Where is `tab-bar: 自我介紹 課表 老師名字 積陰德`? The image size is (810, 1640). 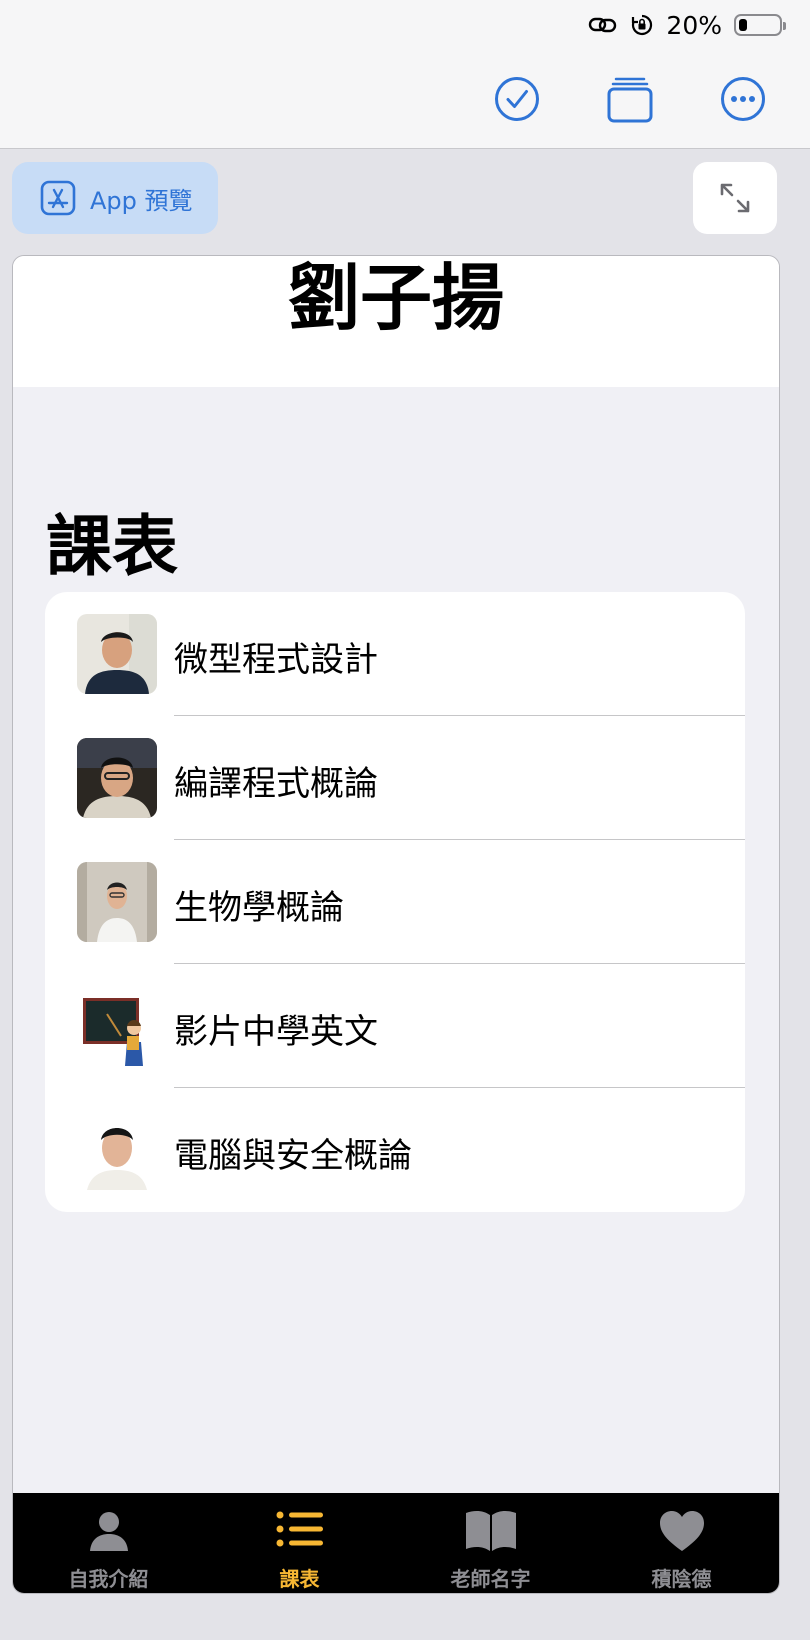
tab-bar: 自我介紹 課表 老師名字 積陰德 is located at coordinates (396, 1543).